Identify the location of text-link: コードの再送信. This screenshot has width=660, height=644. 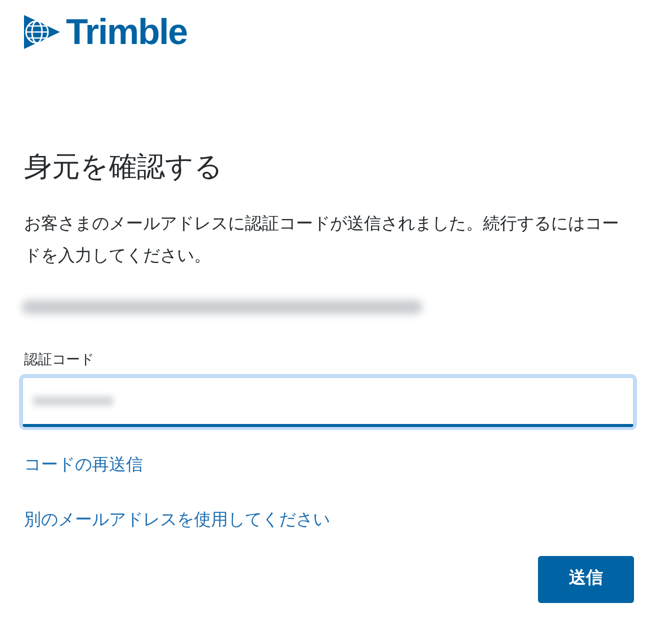
(83, 465).